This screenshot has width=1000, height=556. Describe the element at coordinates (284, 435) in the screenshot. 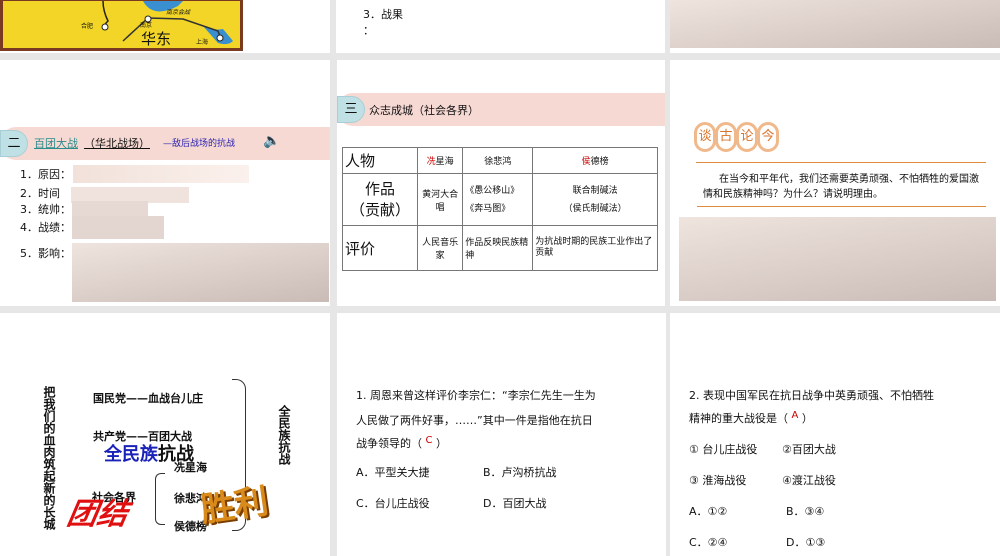

I see `summary-right-vertical: 全民族抗战` at that location.